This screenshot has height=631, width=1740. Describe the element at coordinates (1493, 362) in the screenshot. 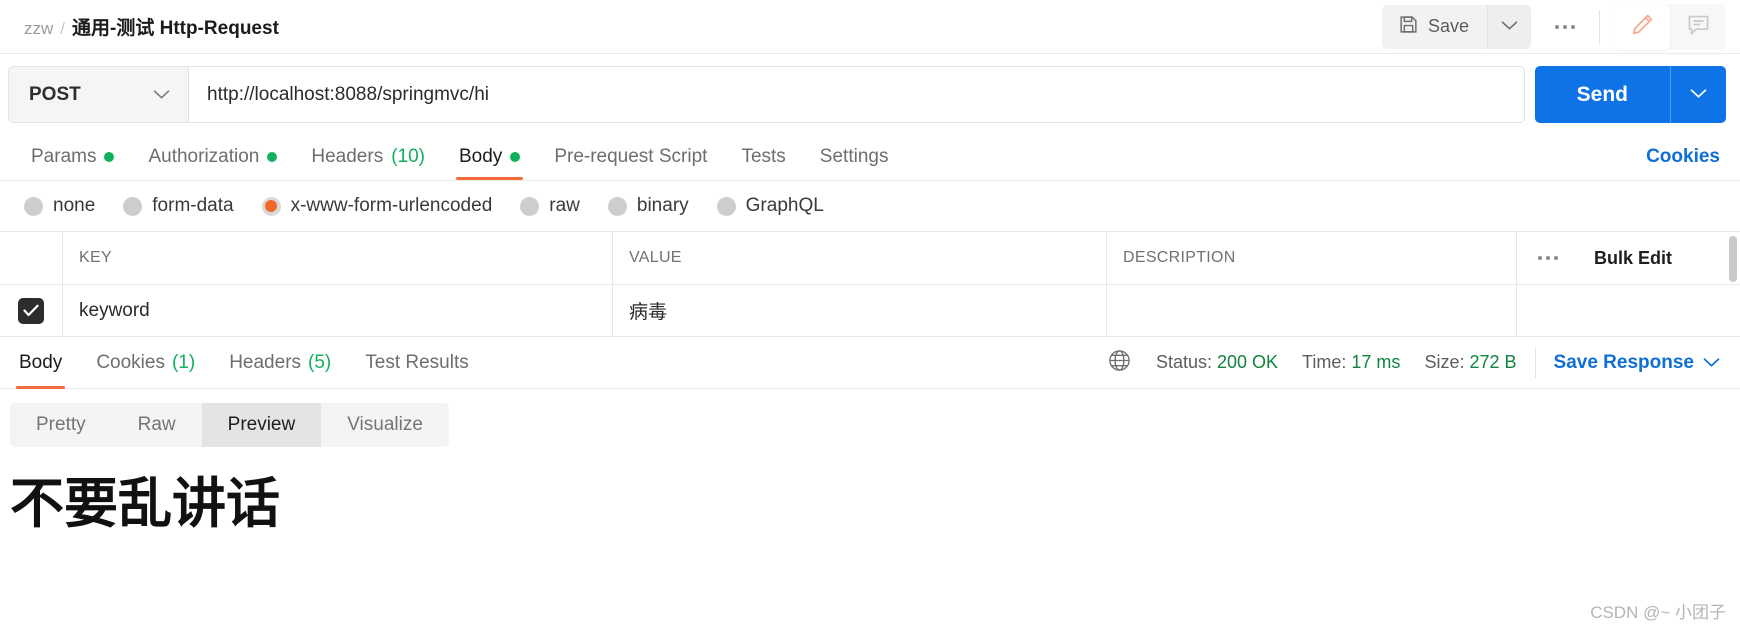

I see `size-value: 272 B` at that location.